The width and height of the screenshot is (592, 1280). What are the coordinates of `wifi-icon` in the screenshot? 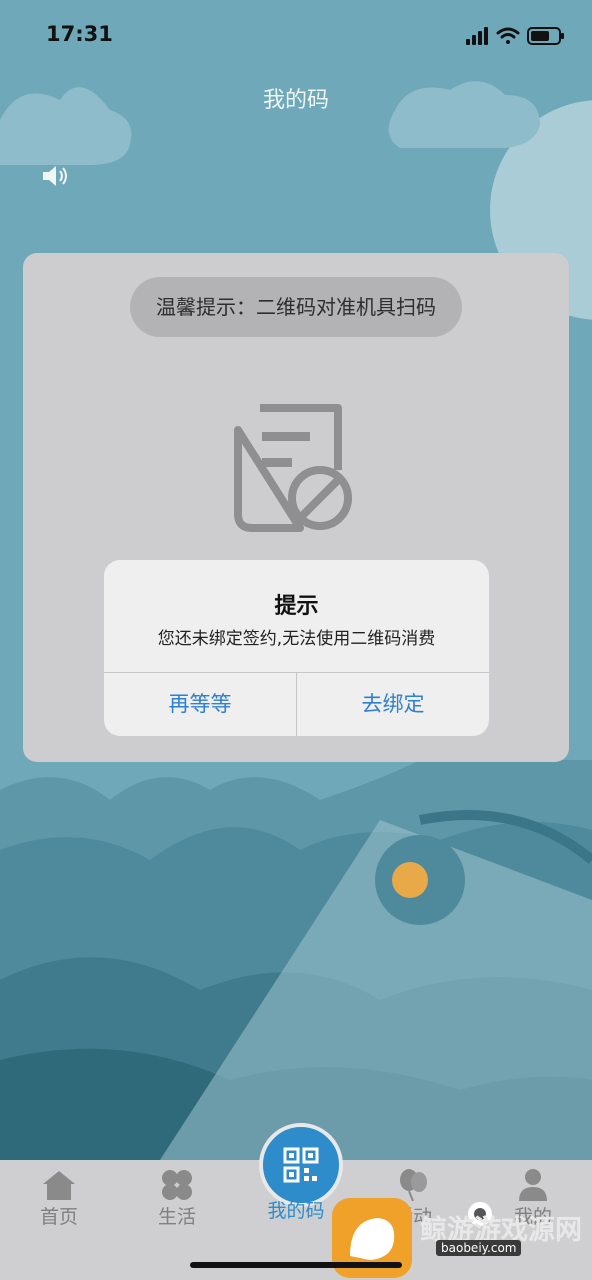 It's located at (508, 35).